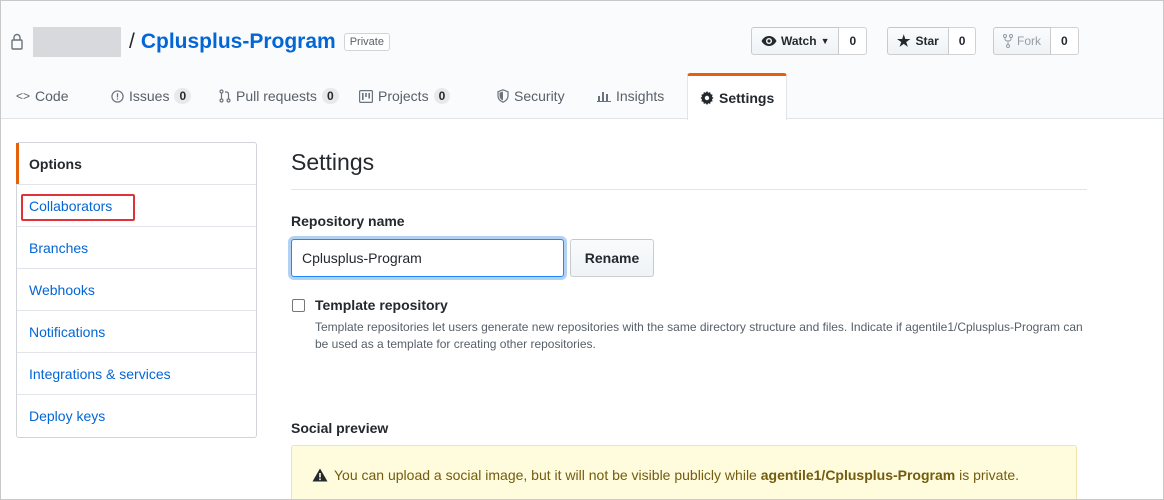 The height and width of the screenshot is (500, 1164). I want to click on issue-icon, so click(117, 96).